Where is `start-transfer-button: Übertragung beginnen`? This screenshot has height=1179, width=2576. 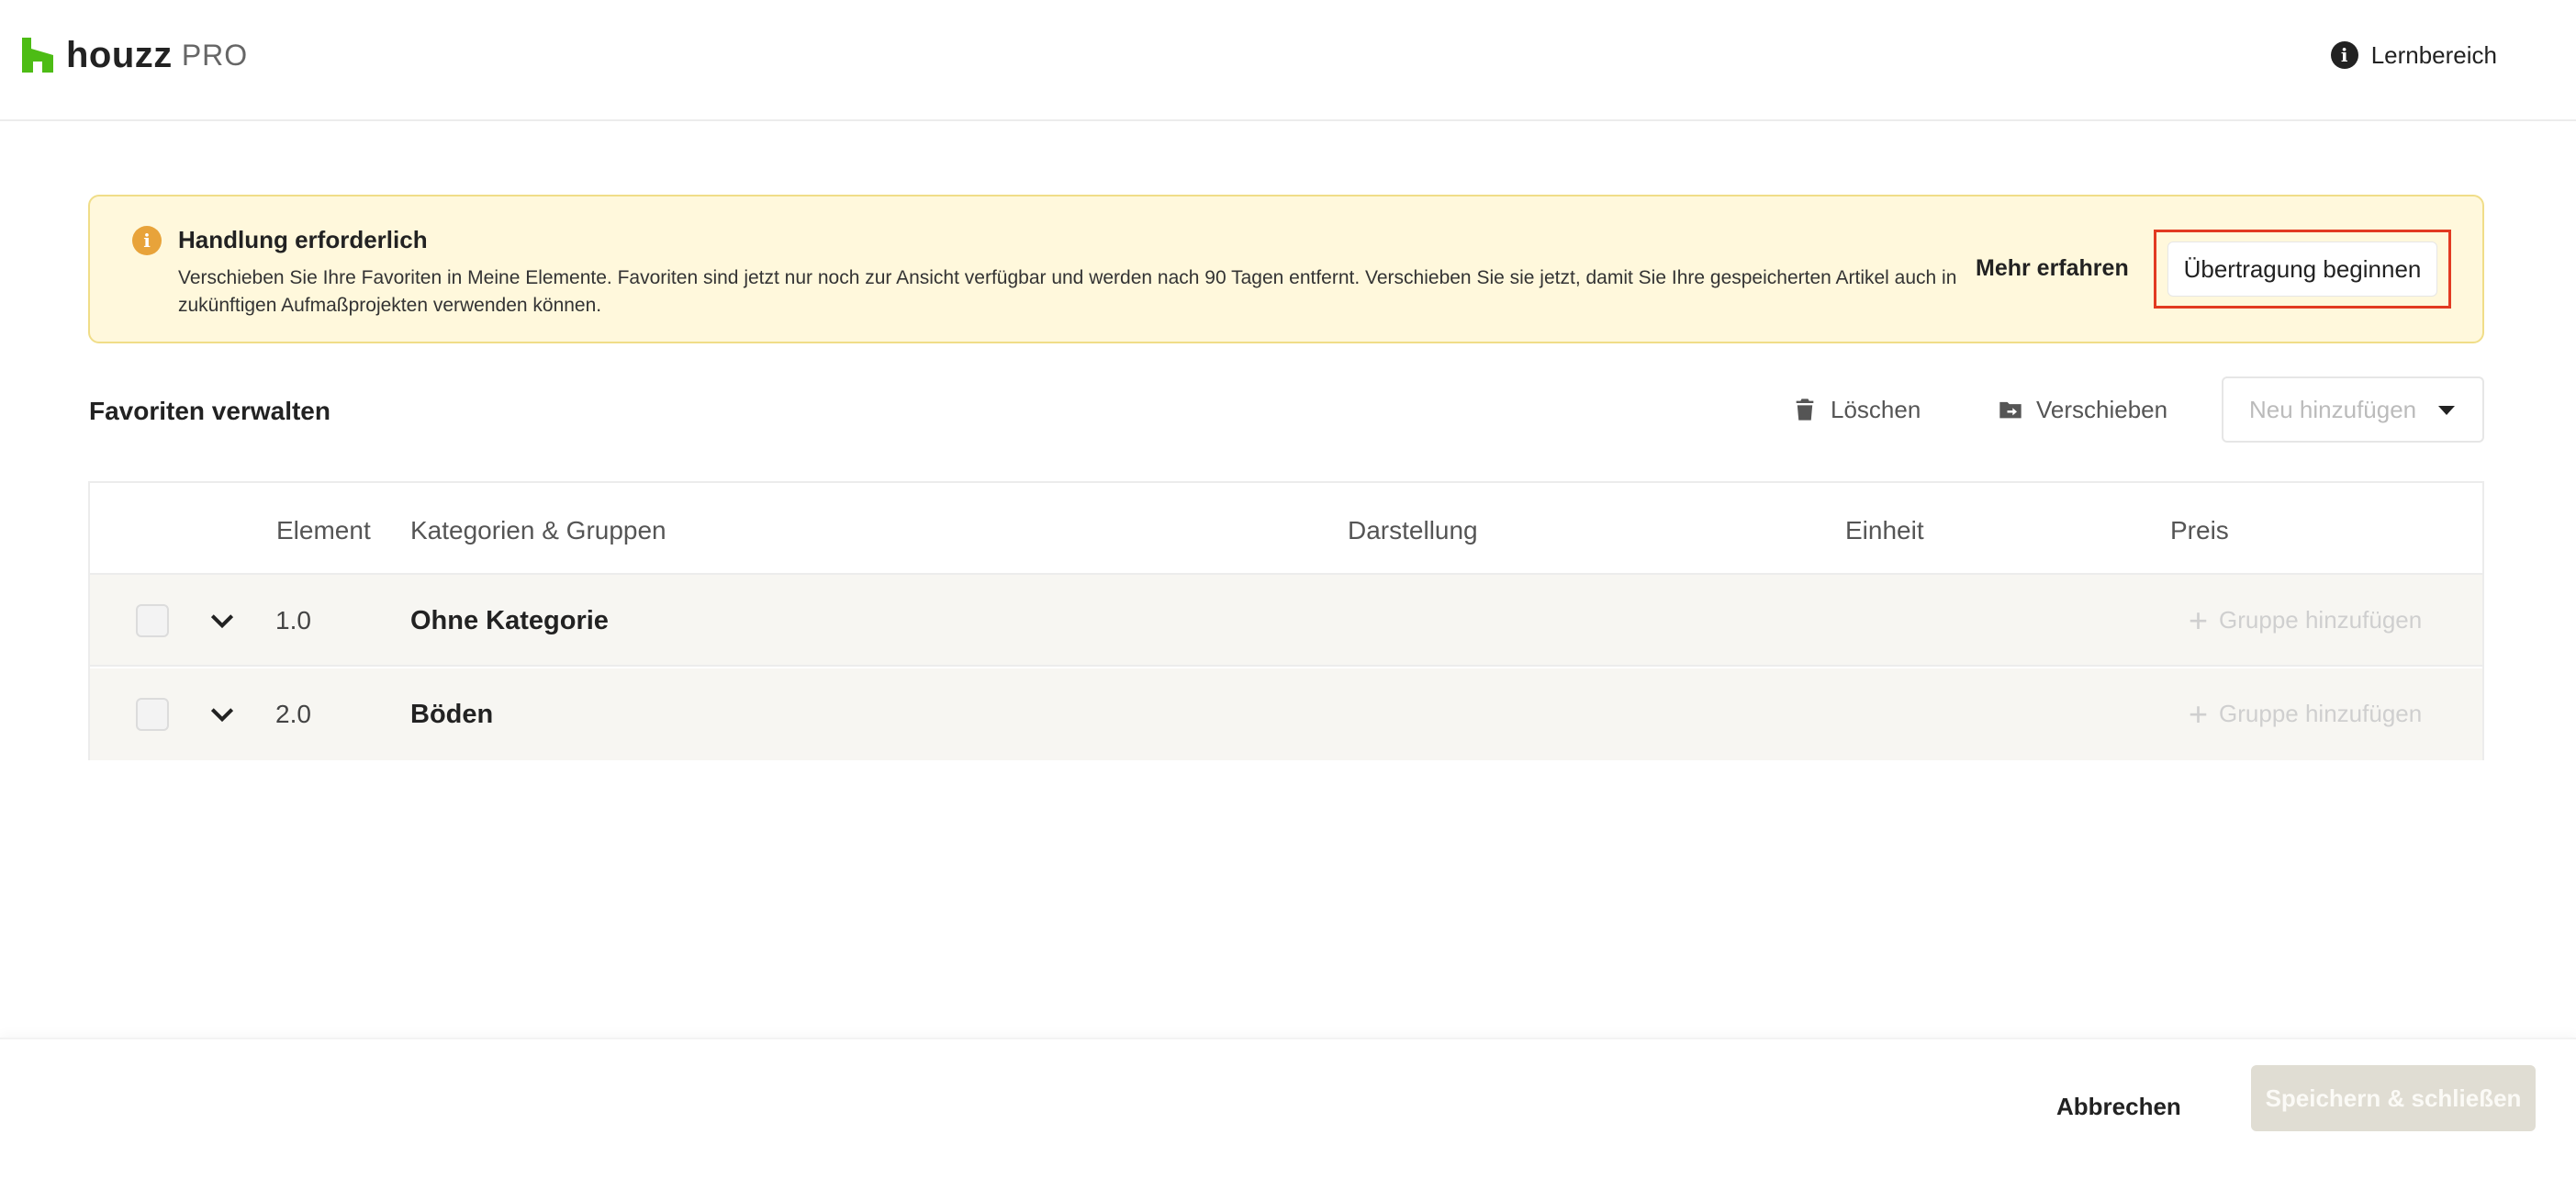 start-transfer-button: Übertragung beginnen is located at coordinates (2302, 269).